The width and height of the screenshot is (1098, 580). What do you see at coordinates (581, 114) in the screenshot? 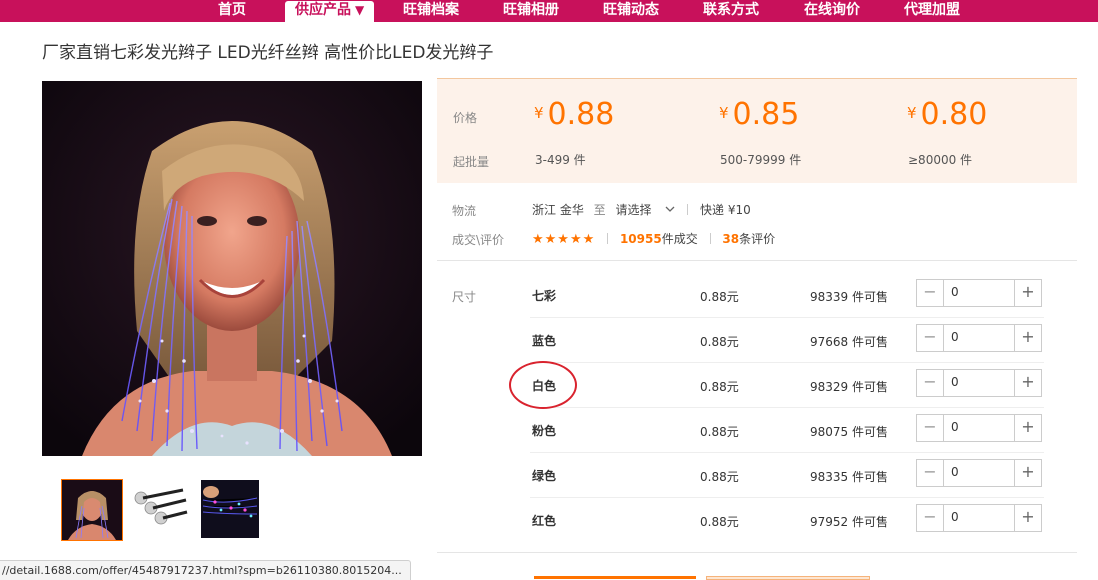
I see `price-tier-1-value: 0.88` at bounding box center [581, 114].